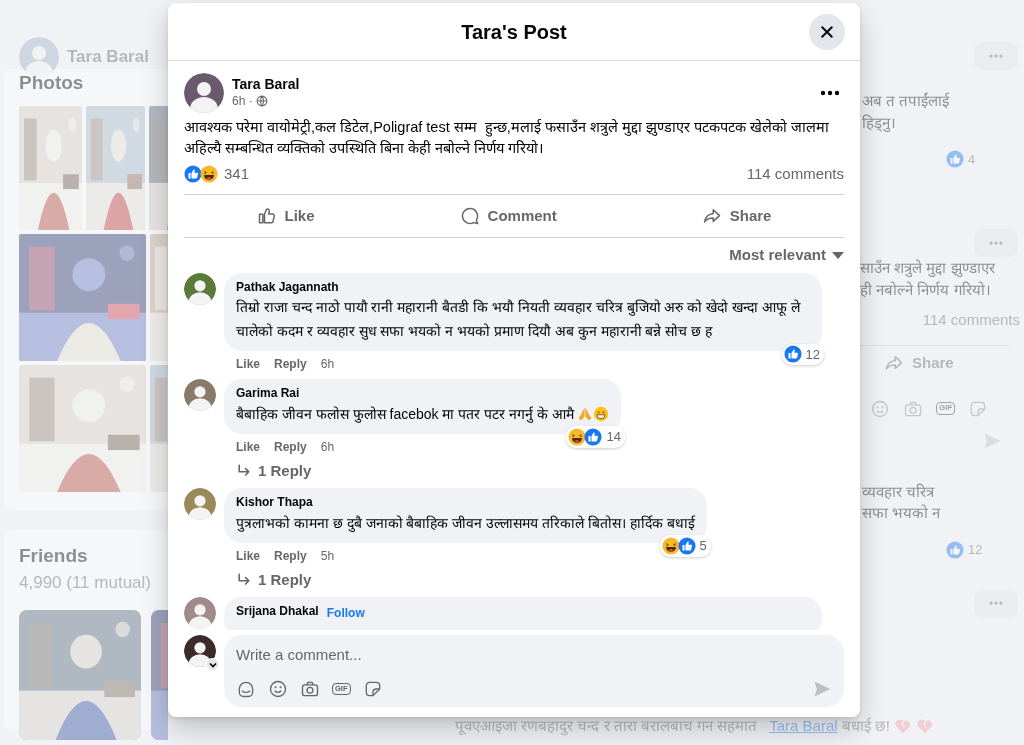  What do you see at coordinates (52, 83) in the screenshot?
I see `section-title: Photos` at bounding box center [52, 83].